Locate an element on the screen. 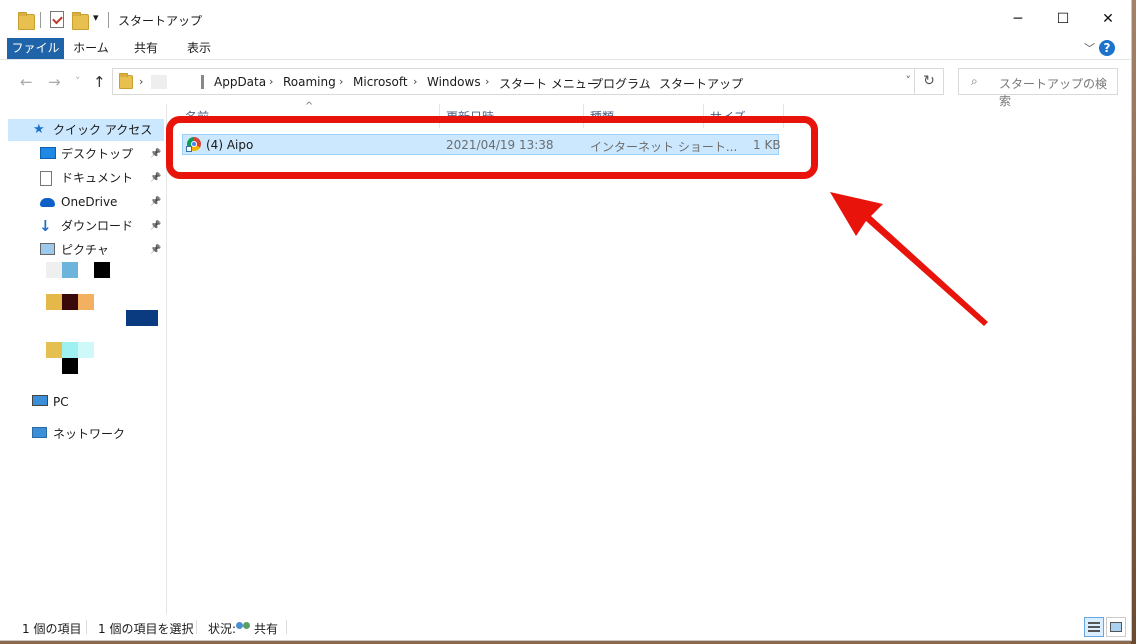 The height and width of the screenshot is (644, 1136). search-icon: ⌕ is located at coordinates (974, 81).